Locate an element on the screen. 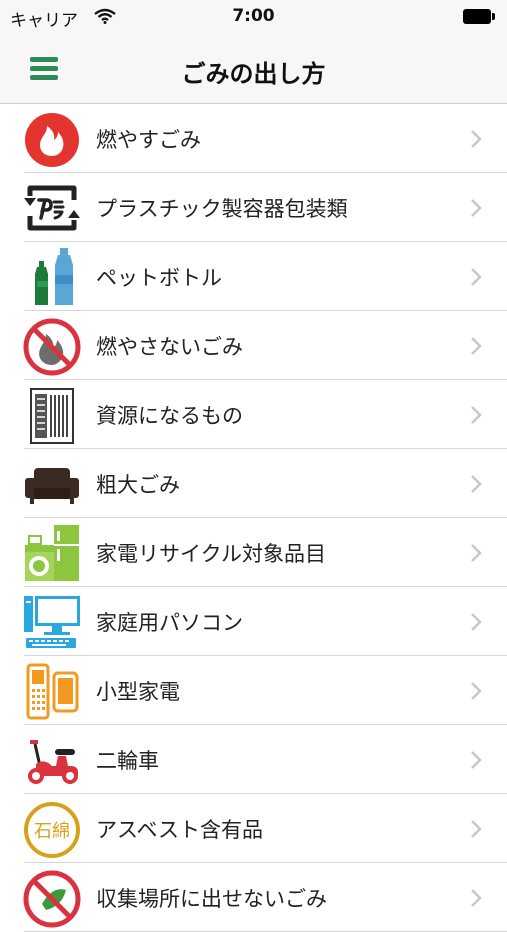  list-item-plastic: プラスチック製容器包装類 is located at coordinates (253, 207).